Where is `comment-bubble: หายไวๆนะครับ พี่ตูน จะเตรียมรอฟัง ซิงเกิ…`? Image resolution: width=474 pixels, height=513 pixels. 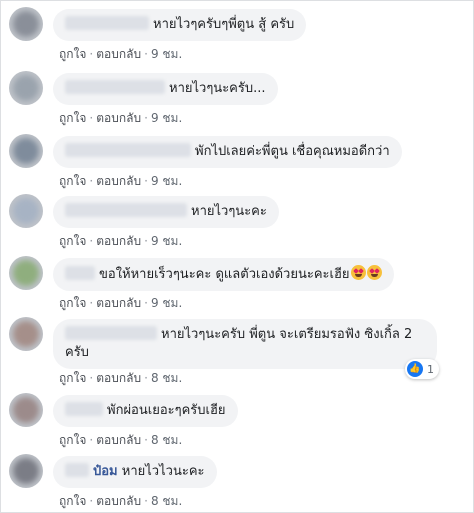 comment-bubble: หายไวๆนะครับ พี่ตูน จะเตรียมรอฟัง ซิงเกิ… is located at coordinates (245, 344).